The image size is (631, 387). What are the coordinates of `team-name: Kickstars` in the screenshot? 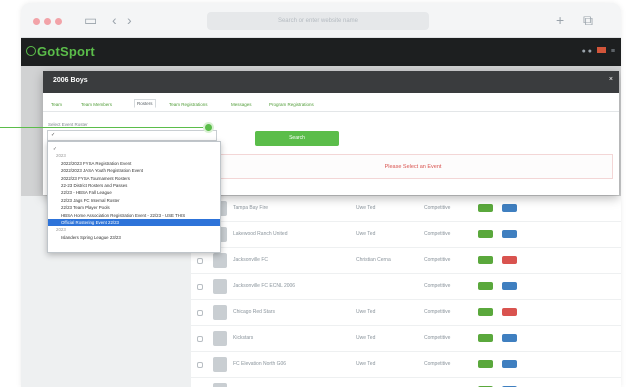 It's located at (243, 338).